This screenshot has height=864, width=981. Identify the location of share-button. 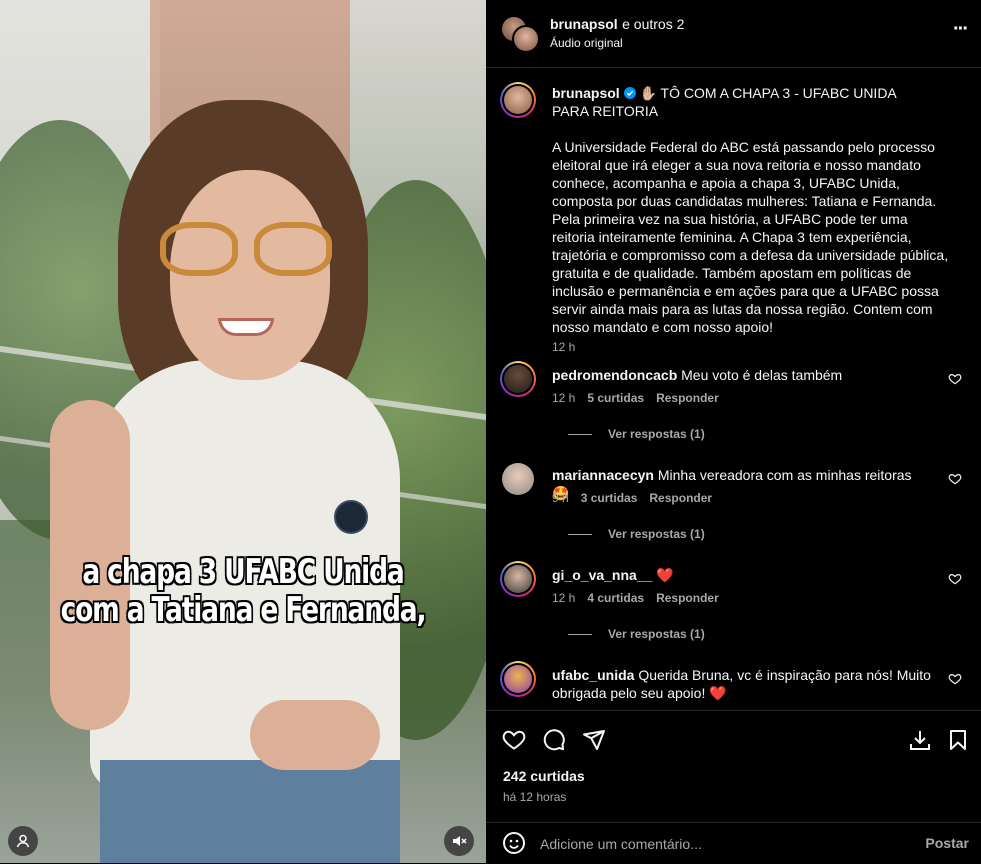
(594, 740).